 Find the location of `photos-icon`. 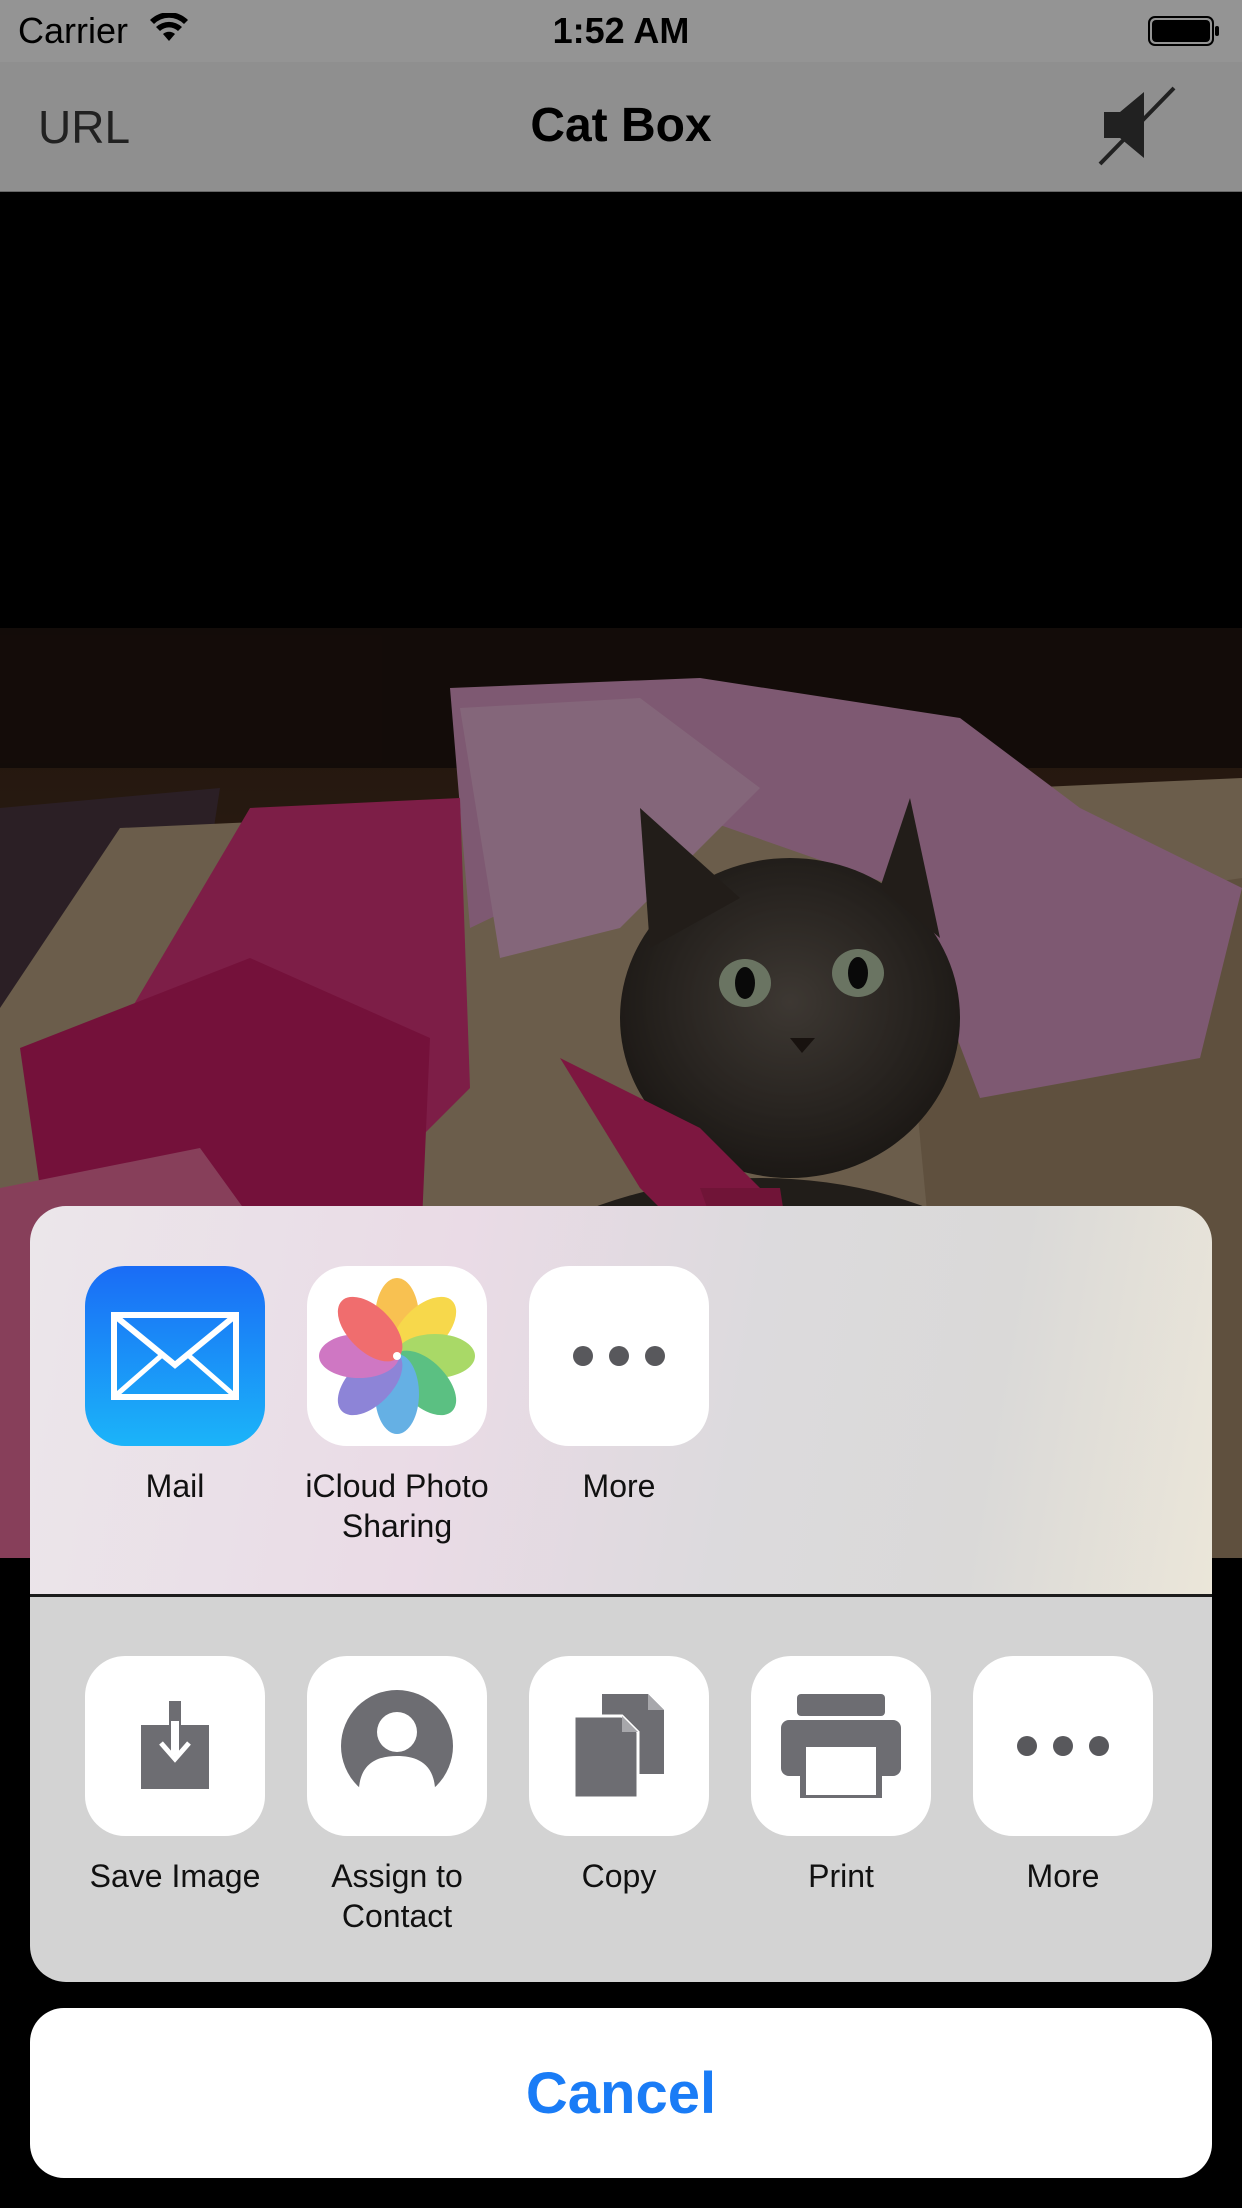

photos-icon is located at coordinates (397, 1356).